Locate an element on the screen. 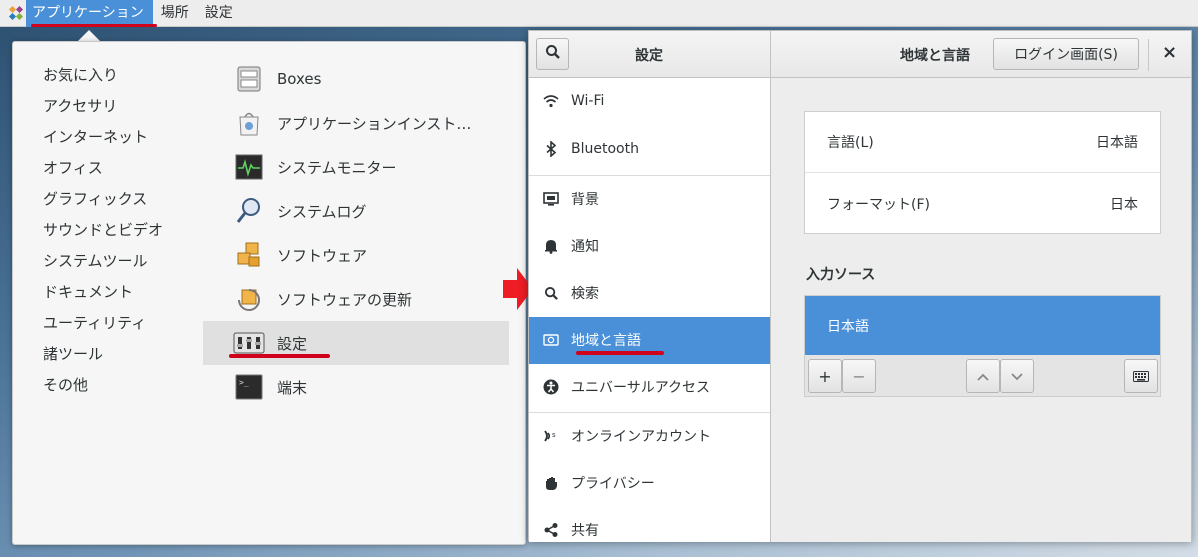 This screenshot has height=557, width=1198. input-sources-card: 日本語 + − is located at coordinates (982, 346).